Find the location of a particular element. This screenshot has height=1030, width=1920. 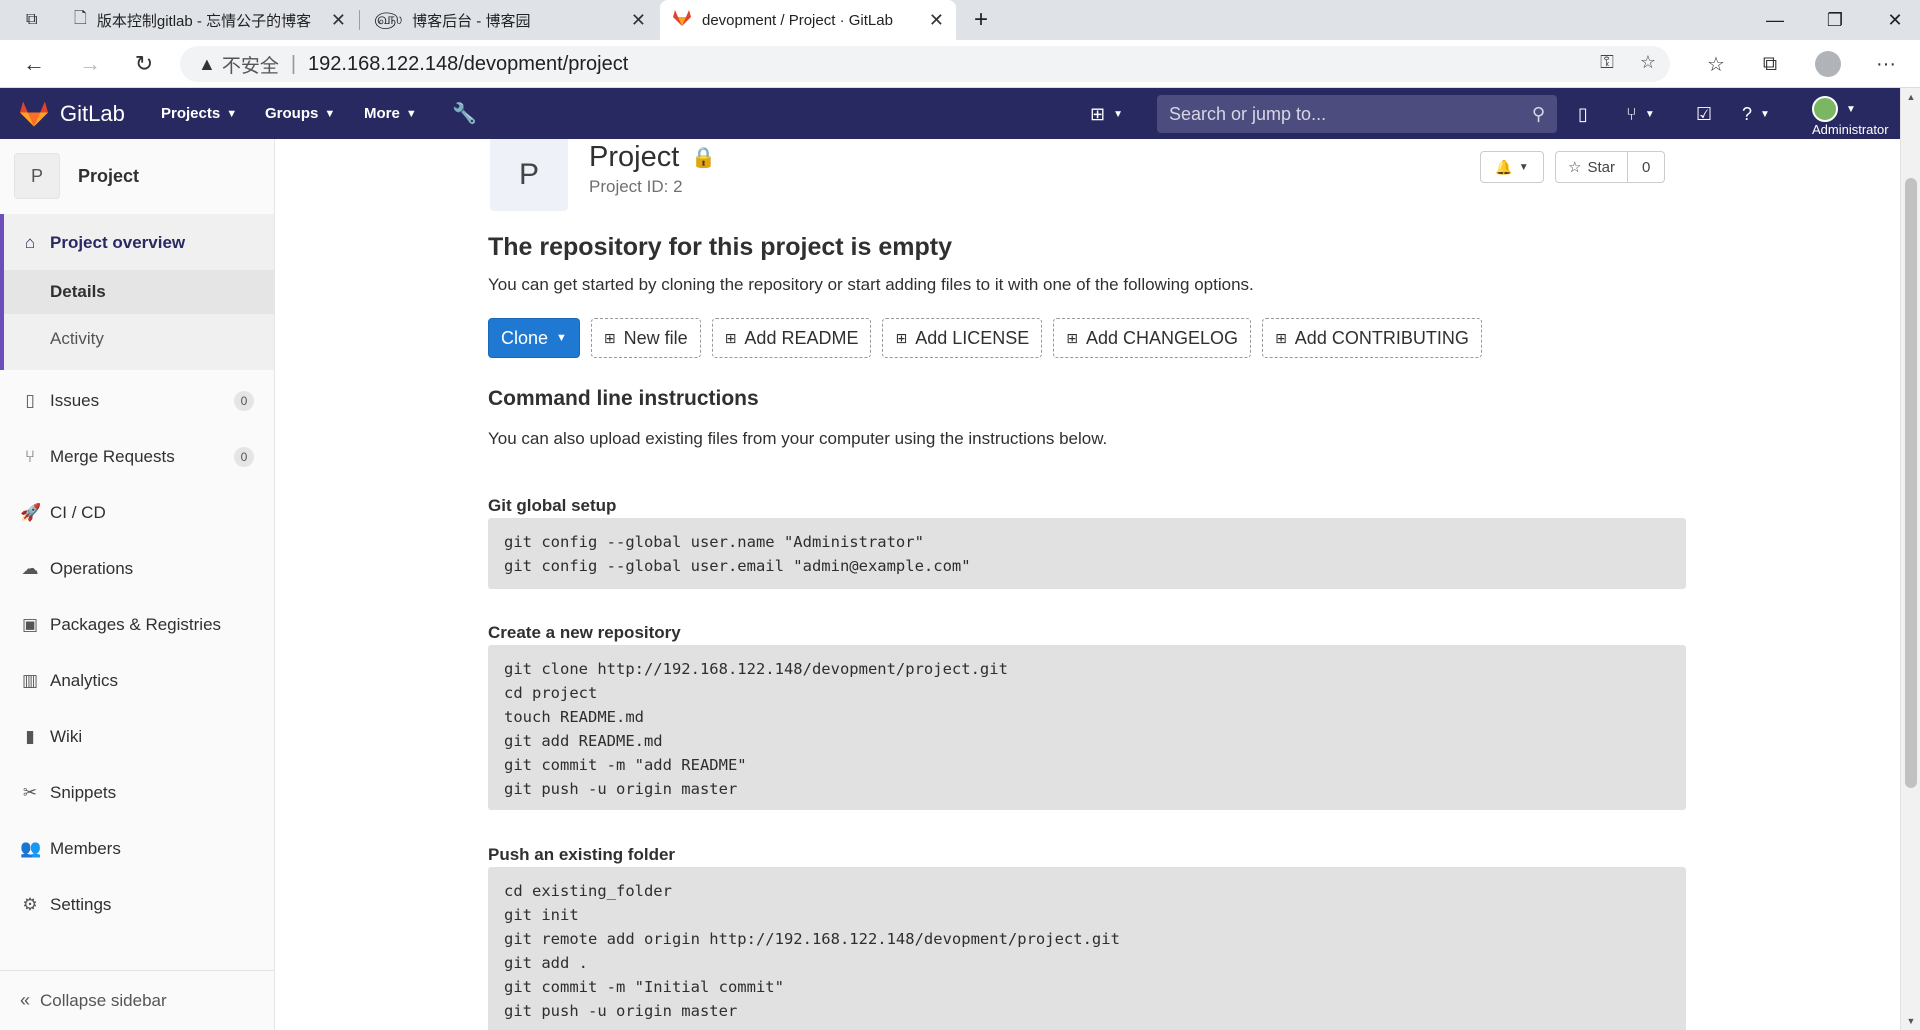

restore-icon: ❐ is located at coordinates (1835, 19).